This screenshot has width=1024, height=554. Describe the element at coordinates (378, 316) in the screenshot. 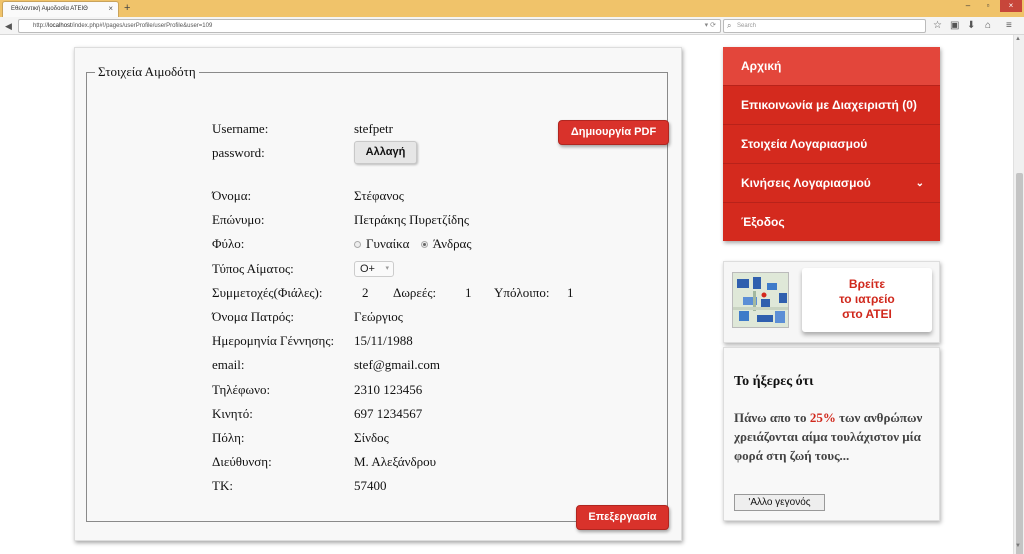

I see `father-name-value: Γεώργιος` at that location.